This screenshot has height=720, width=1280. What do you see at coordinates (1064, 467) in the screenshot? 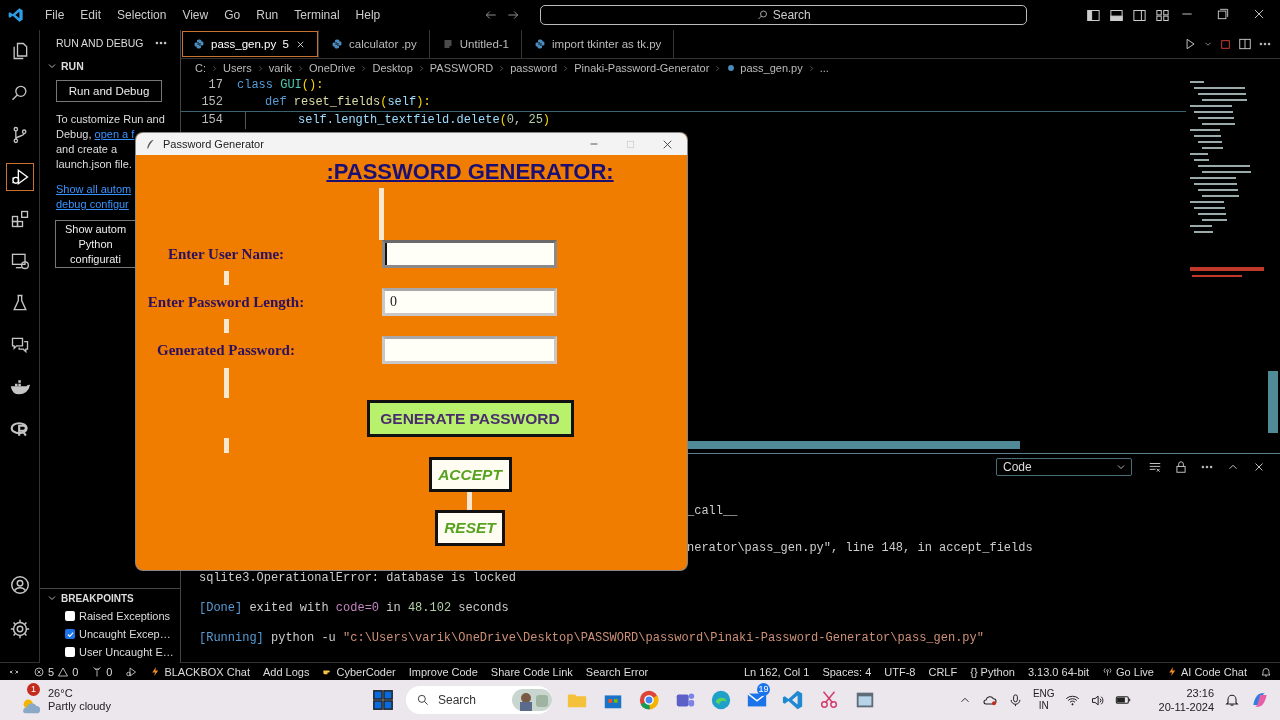
I see `output-channel-dropdown: Code` at bounding box center [1064, 467].